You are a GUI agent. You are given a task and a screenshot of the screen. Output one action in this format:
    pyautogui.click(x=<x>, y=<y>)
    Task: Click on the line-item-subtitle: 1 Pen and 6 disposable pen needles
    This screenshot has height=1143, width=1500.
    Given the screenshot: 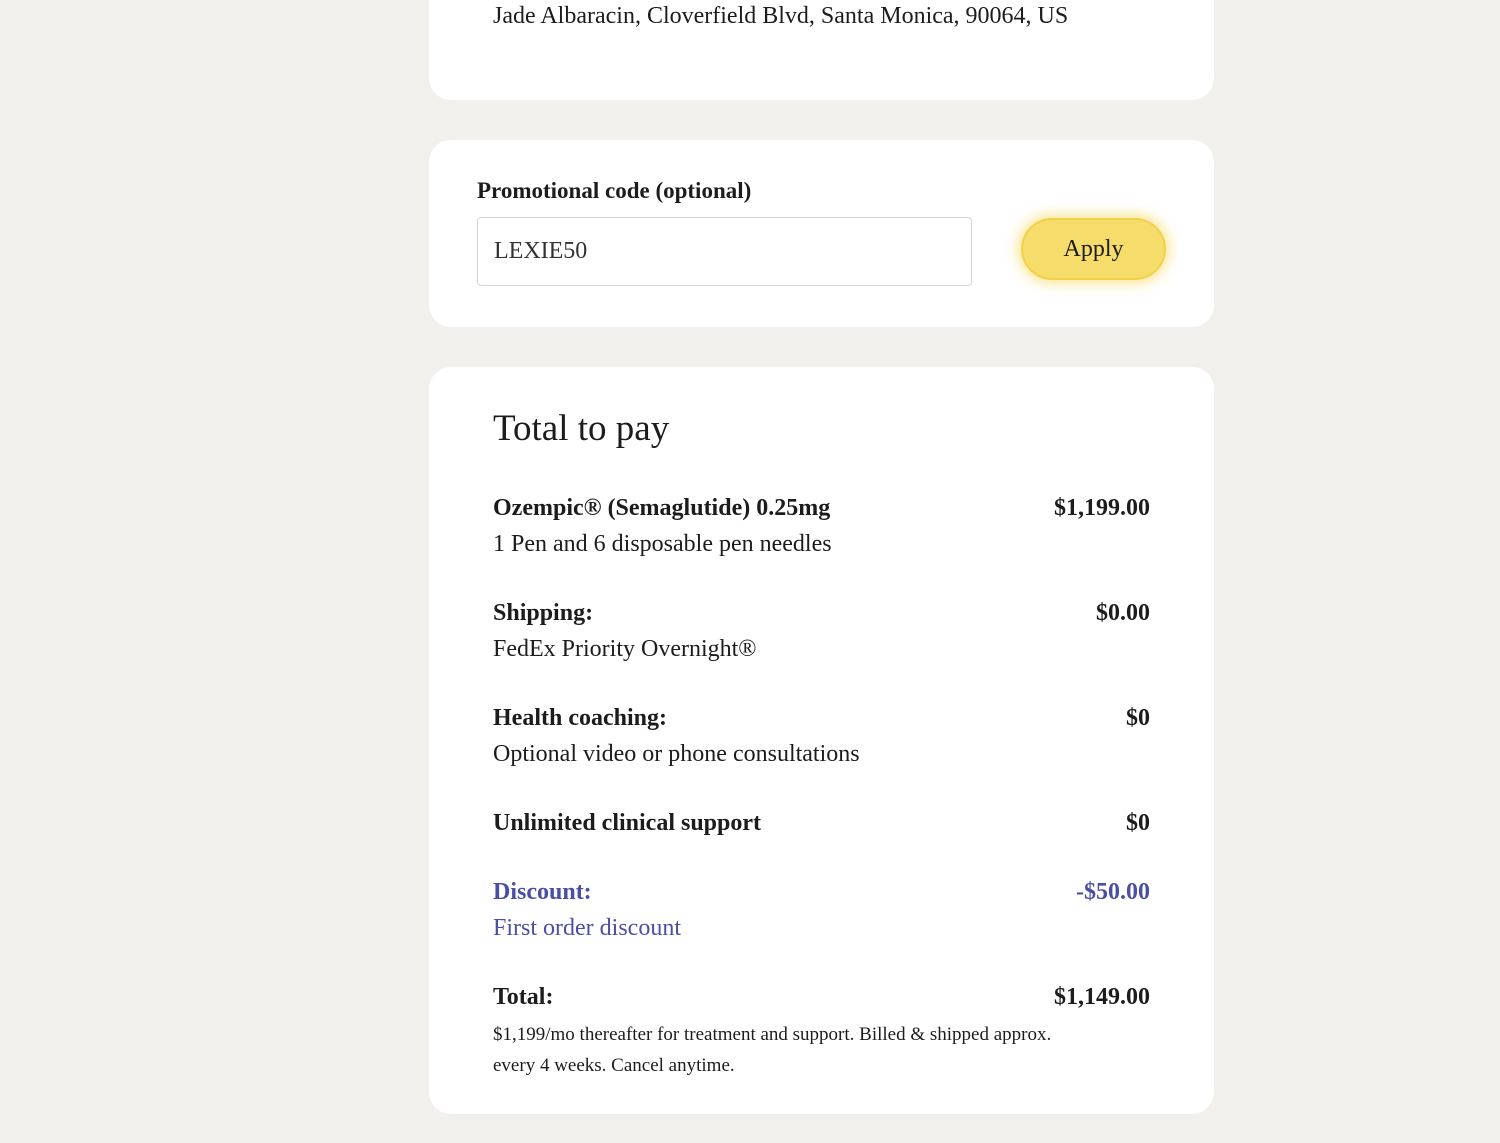 What is the action you would take?
    pyautogui.click(x=662, y=544)
    